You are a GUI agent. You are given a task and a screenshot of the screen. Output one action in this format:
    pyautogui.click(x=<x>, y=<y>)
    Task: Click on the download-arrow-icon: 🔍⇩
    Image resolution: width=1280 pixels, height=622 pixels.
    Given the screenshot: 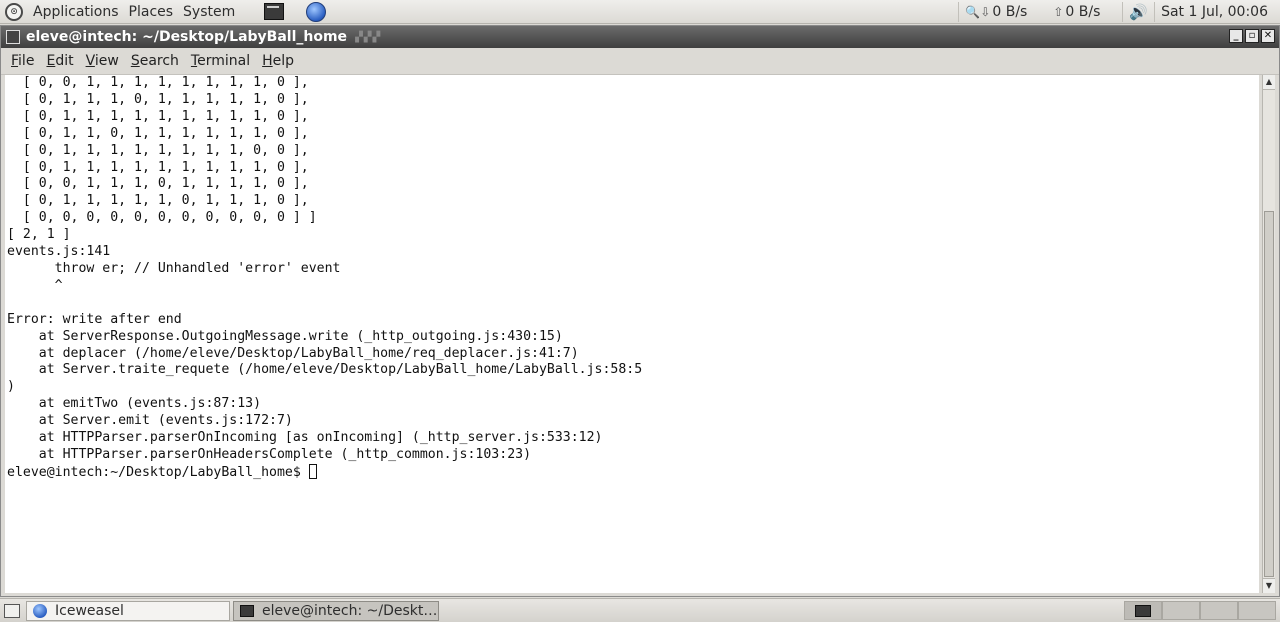 What is the action you would take?
    pyautogui.click(x=978, y=12)
    